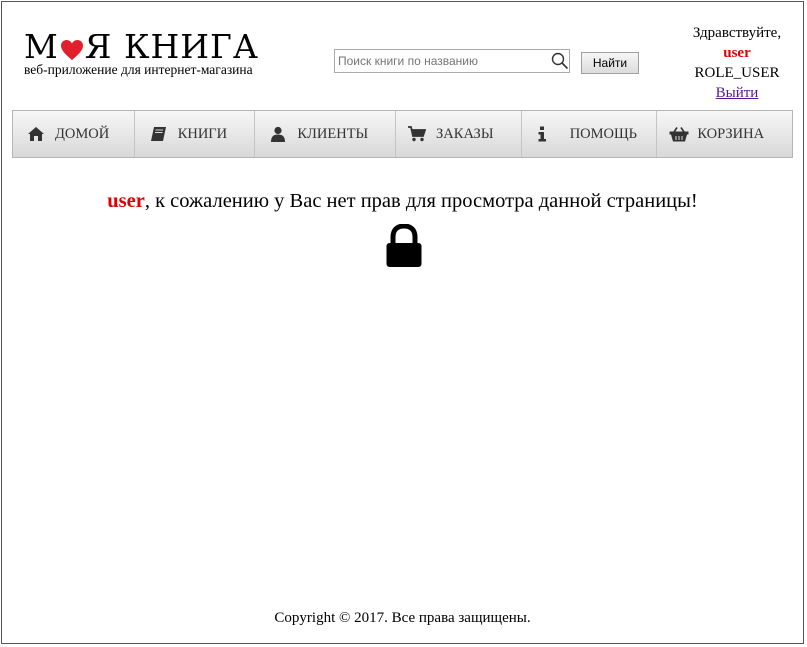  Describe the element at coordinates (465, 133) in the screenshot. I see `nav-item-label: ЗАКАЗЫ` at that location.